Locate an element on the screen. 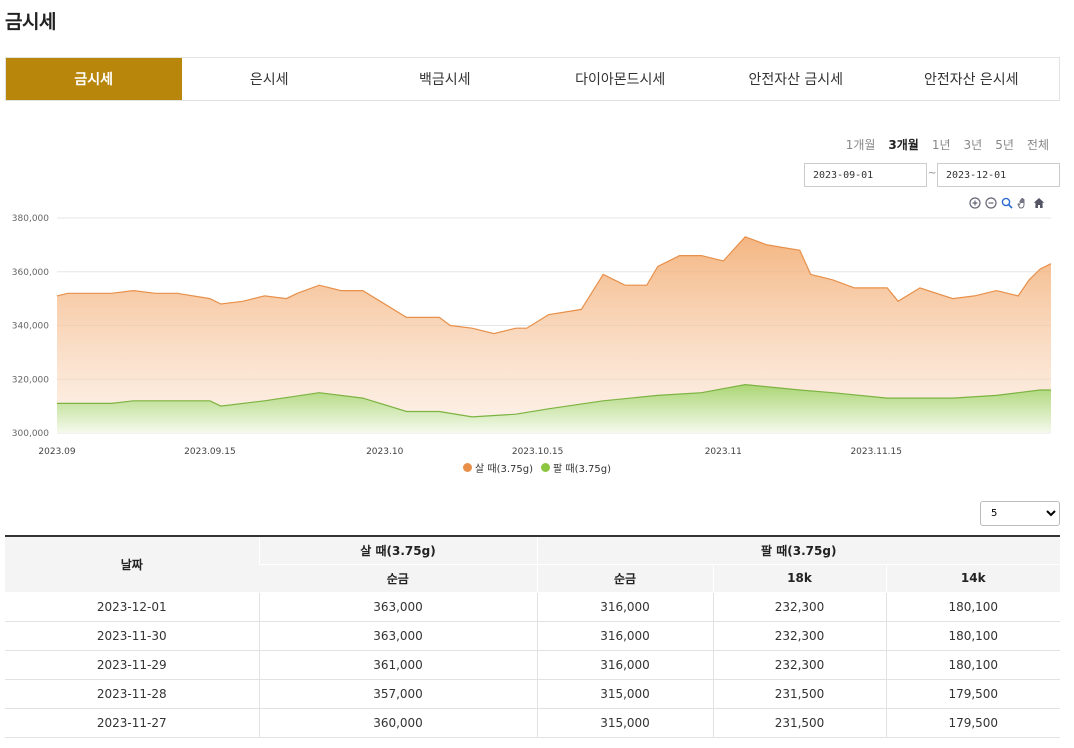 This screenshot has width=1074, height=748. tab-safe-silver: 안전자산 은시세 is located at coordinates (972, 79).